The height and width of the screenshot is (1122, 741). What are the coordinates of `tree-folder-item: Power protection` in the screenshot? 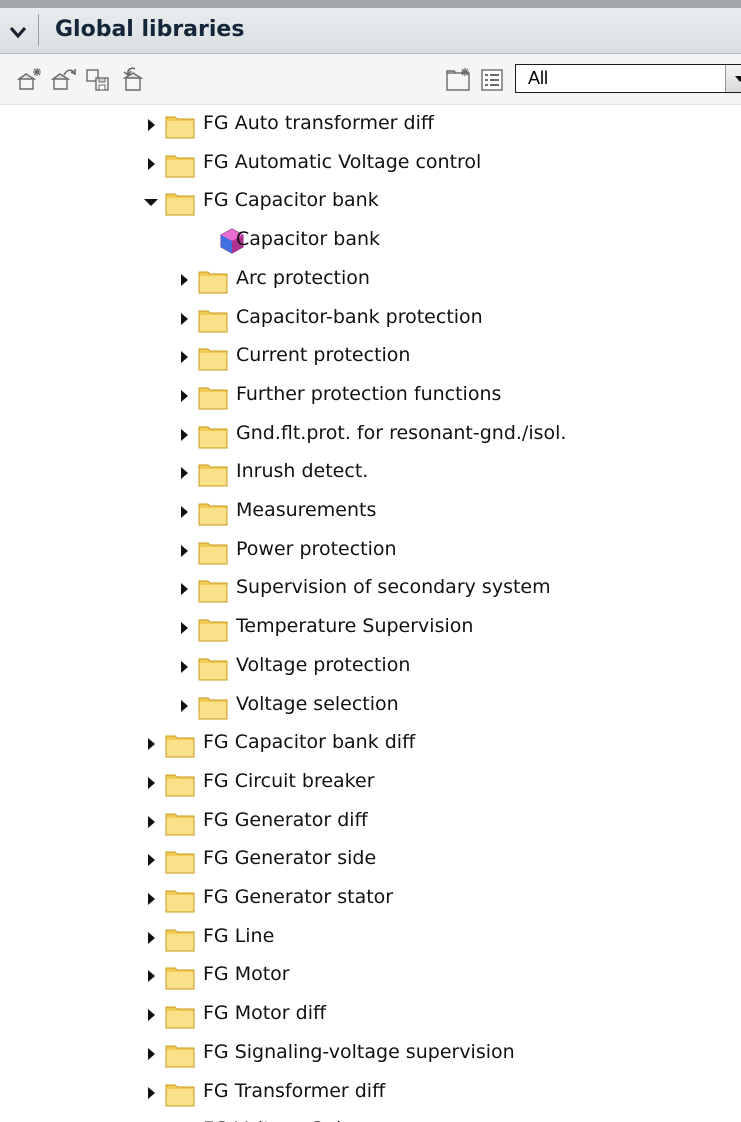 It's located at (370, 551).